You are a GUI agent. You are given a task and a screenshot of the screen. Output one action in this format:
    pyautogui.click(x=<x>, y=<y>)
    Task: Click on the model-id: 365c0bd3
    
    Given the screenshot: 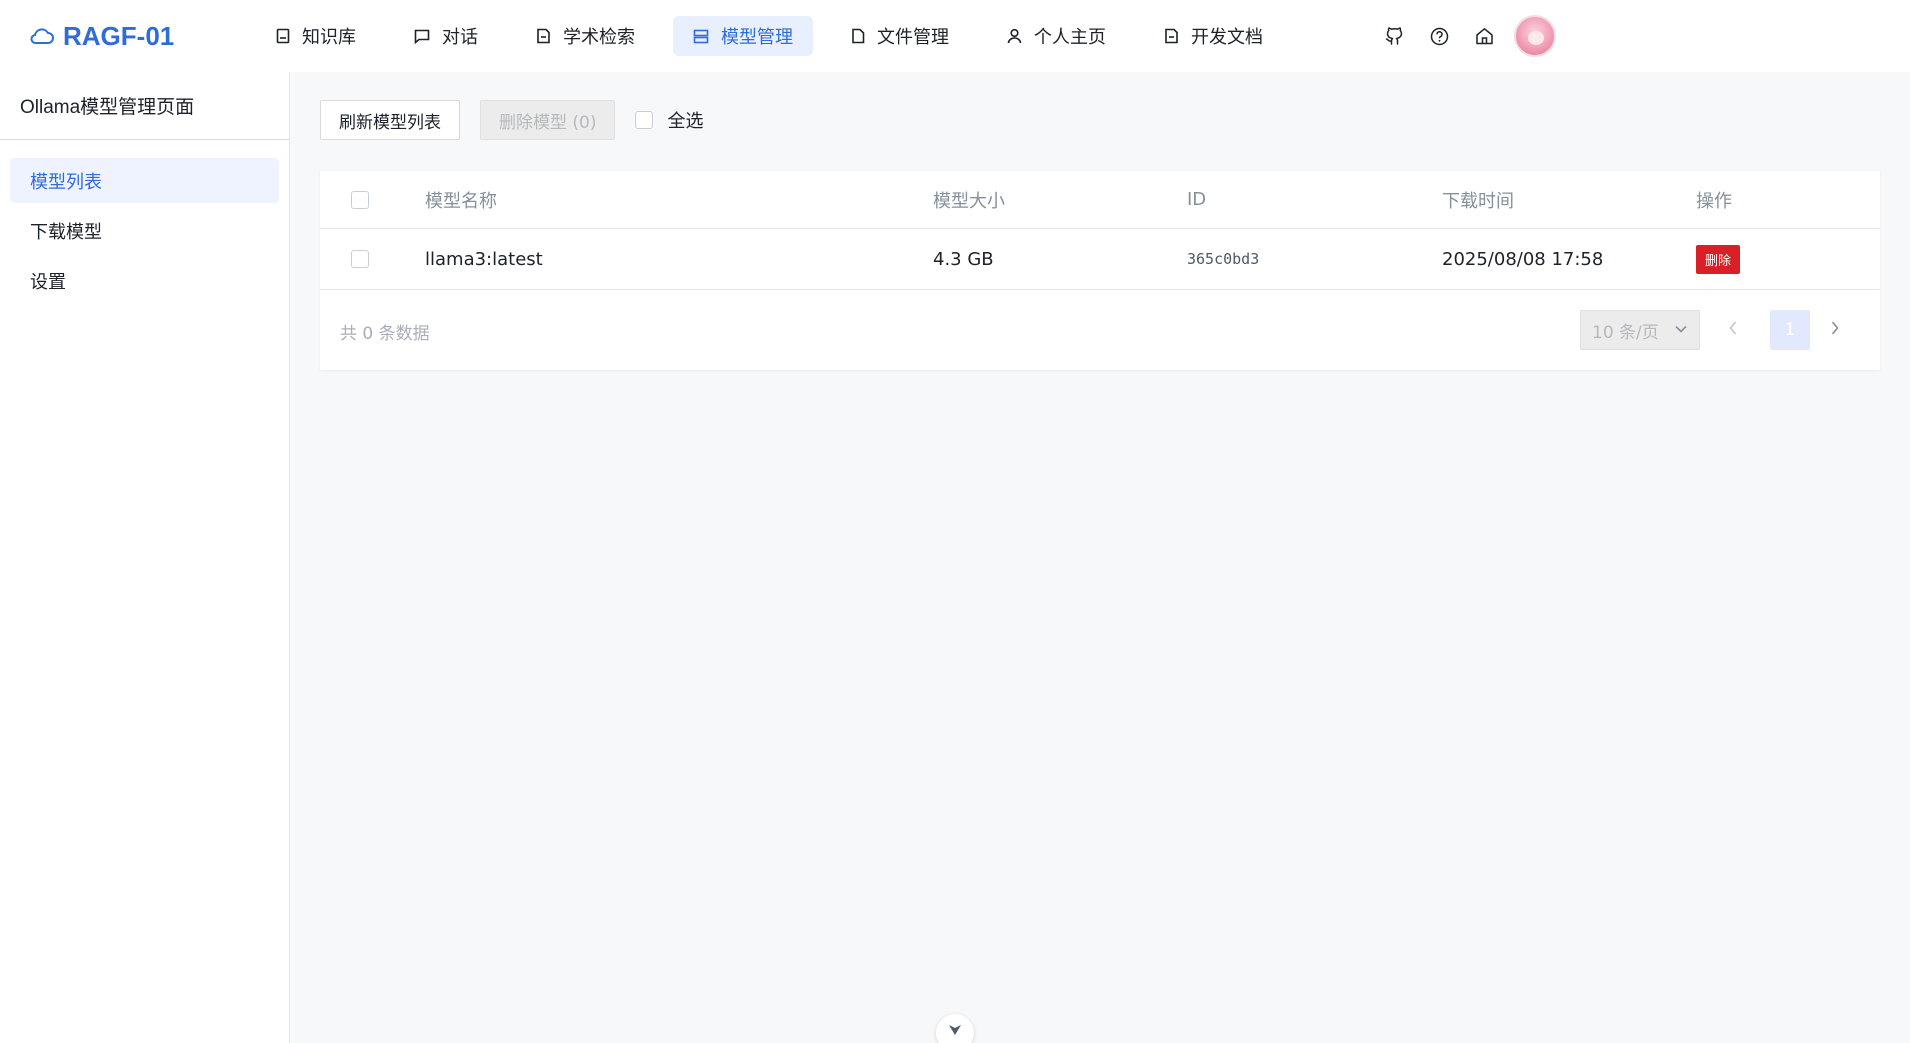 What is the action you would take?
    pyautogui.click(x=1223, y=259)
    